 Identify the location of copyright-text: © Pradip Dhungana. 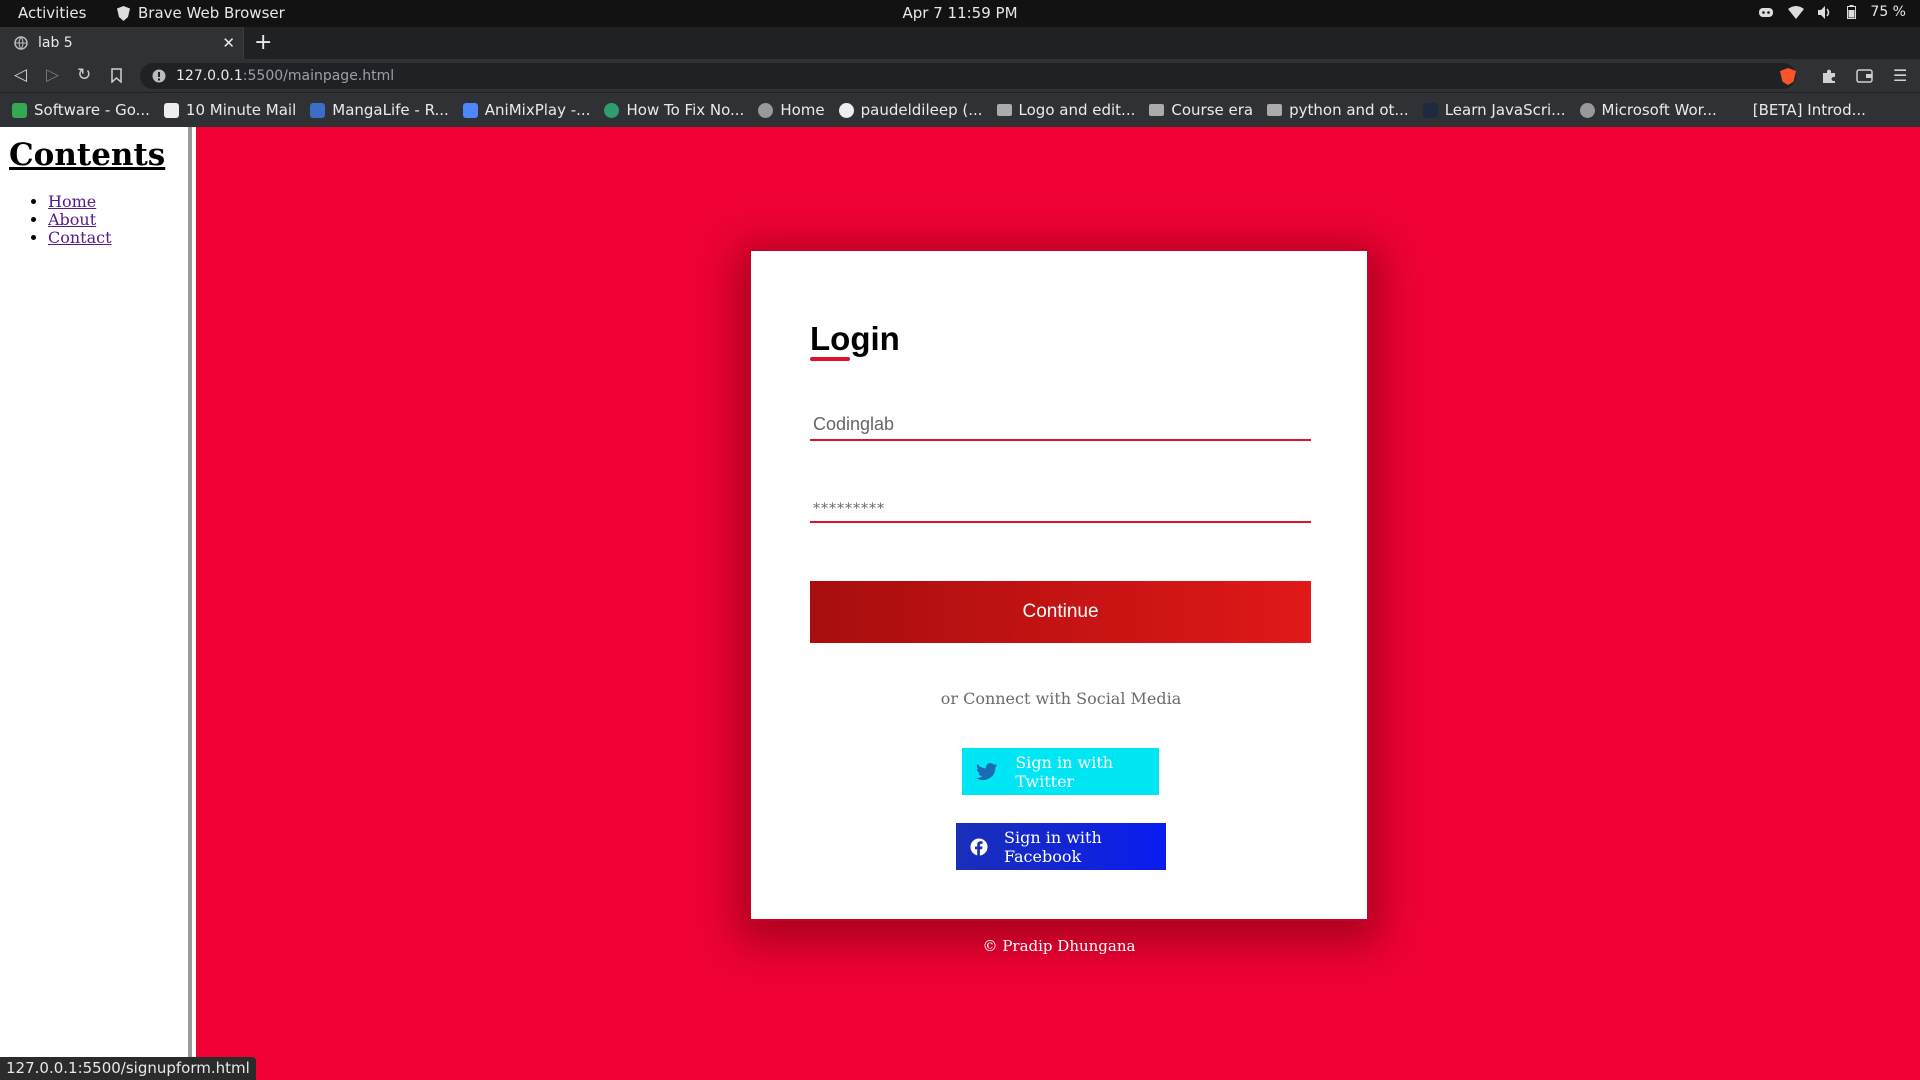
(1059, 946).